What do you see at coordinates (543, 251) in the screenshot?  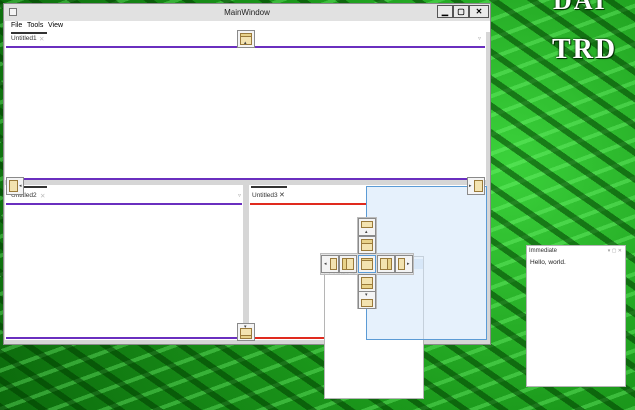 I see `immediate-title: Immediate` at bounding box center [543, 251].